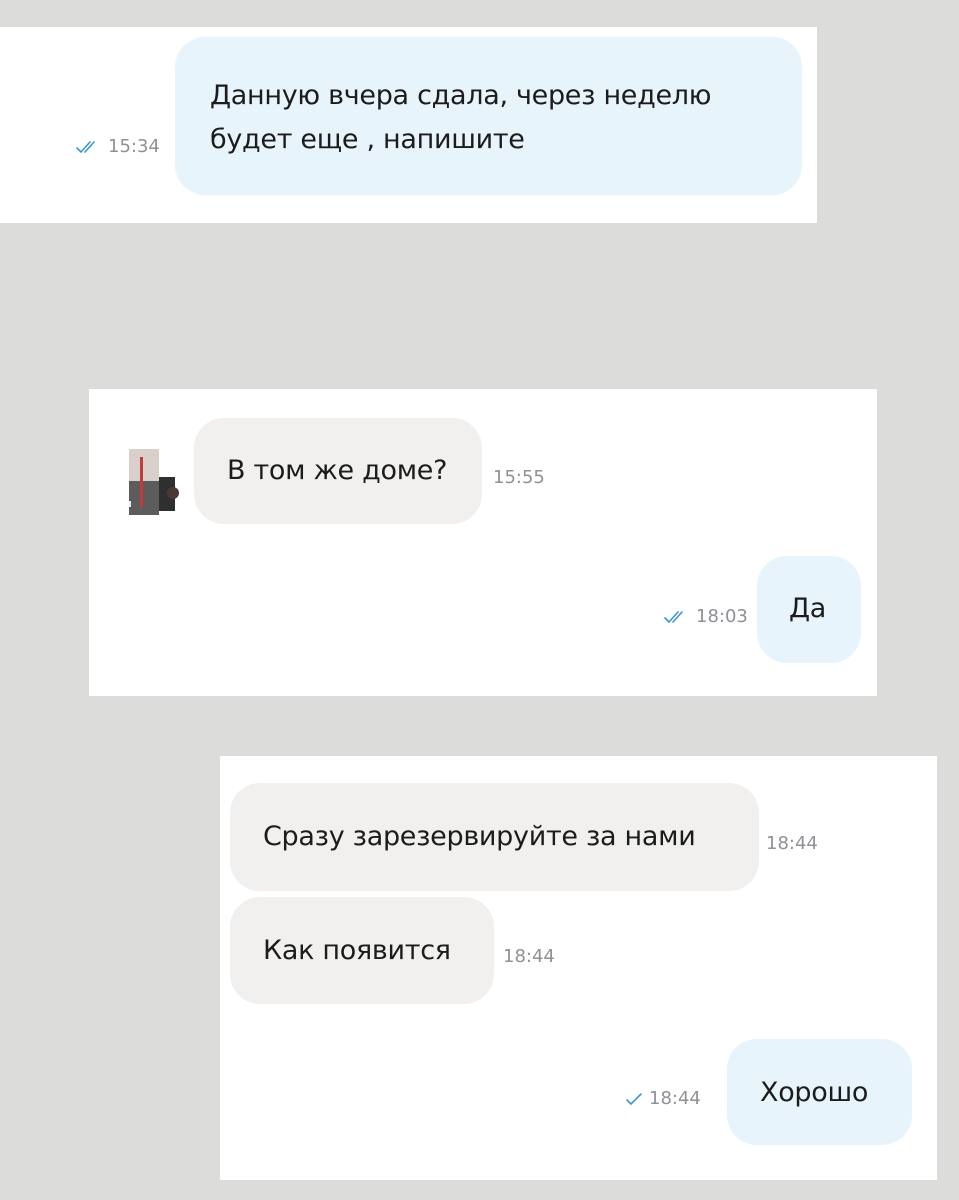 Image resolution: width=959 pixels, height=1200 pixels. What do you see at coordinates (814, 1092) in the screenshot?
I see `message-text: Хорошо` at bounding box center [814, 1092].